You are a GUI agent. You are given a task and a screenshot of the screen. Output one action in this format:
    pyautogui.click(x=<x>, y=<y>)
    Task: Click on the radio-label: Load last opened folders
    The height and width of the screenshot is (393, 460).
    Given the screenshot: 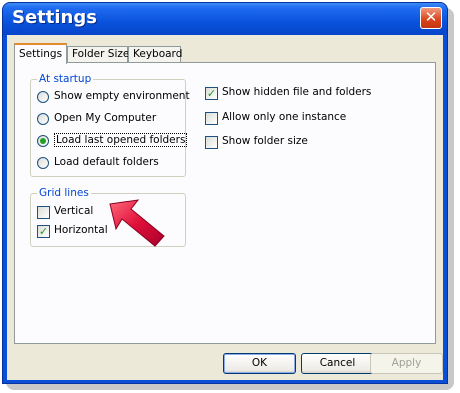 What is the action you would take?
    pyautogui.click(x=121, y=140)
    